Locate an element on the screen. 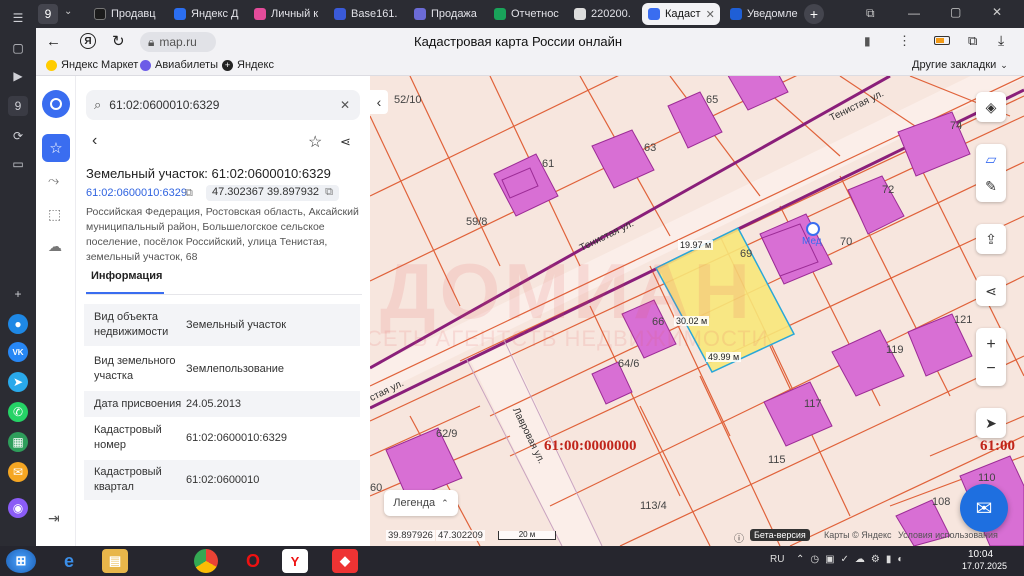  layers-cloud-icon: ☁ is located at coordinates (55, 246).